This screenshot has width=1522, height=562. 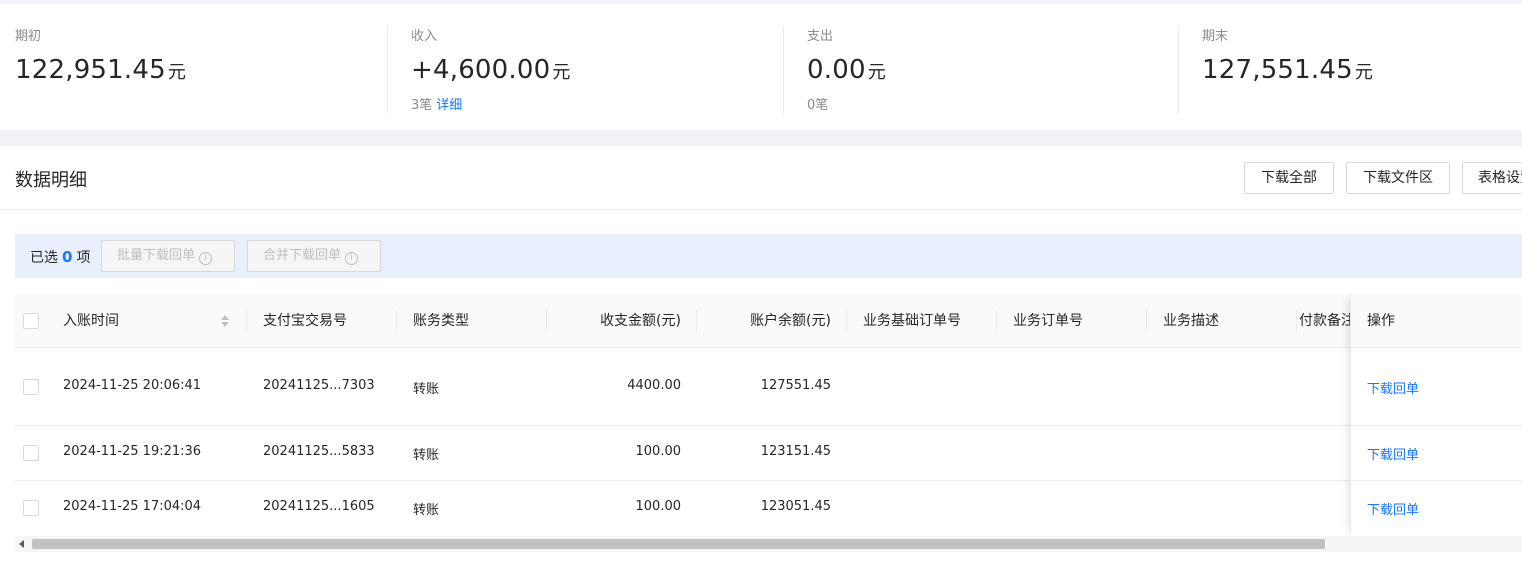 What do you see at coordinates (132, 451) in the screenshot?
I see `cell-time: 2024-11-25 19:21:36` at bounding box center [132, 451].